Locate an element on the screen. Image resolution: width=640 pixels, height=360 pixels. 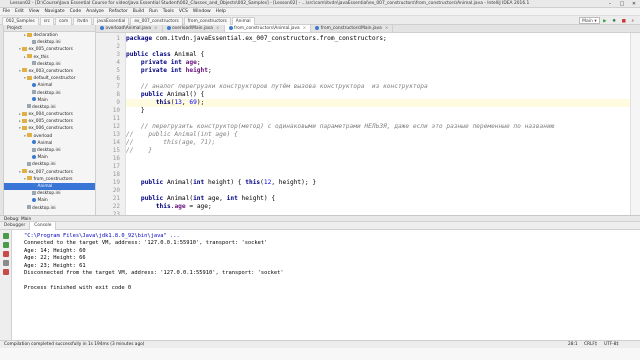
debug-tab-debugger: Debugger is located at coordinates (14, 226).